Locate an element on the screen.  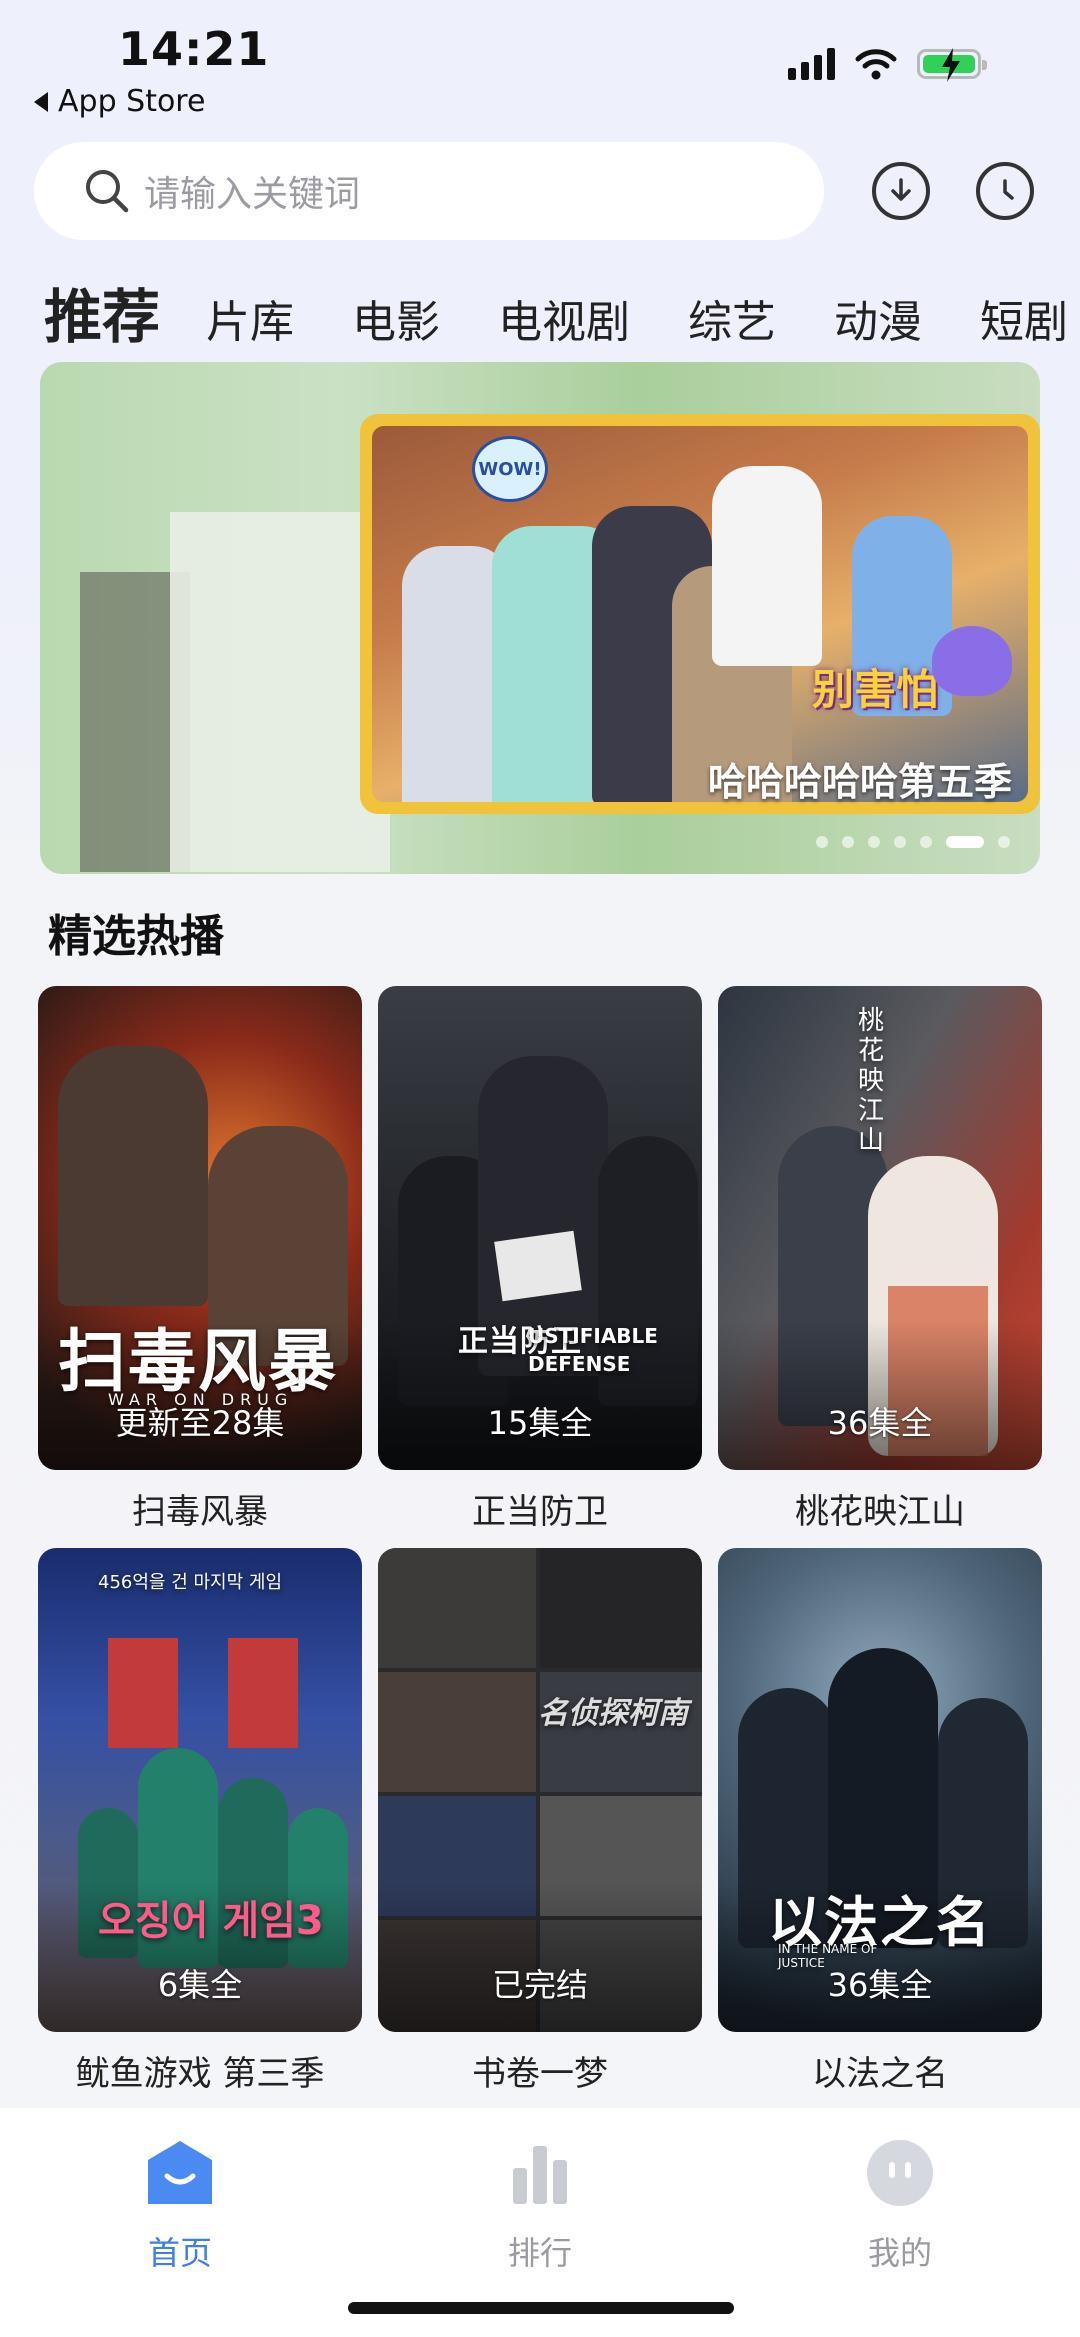
drama-card: 名侦探柯南 已完结 书卷一梦 is located at coordinates (540, 1821).